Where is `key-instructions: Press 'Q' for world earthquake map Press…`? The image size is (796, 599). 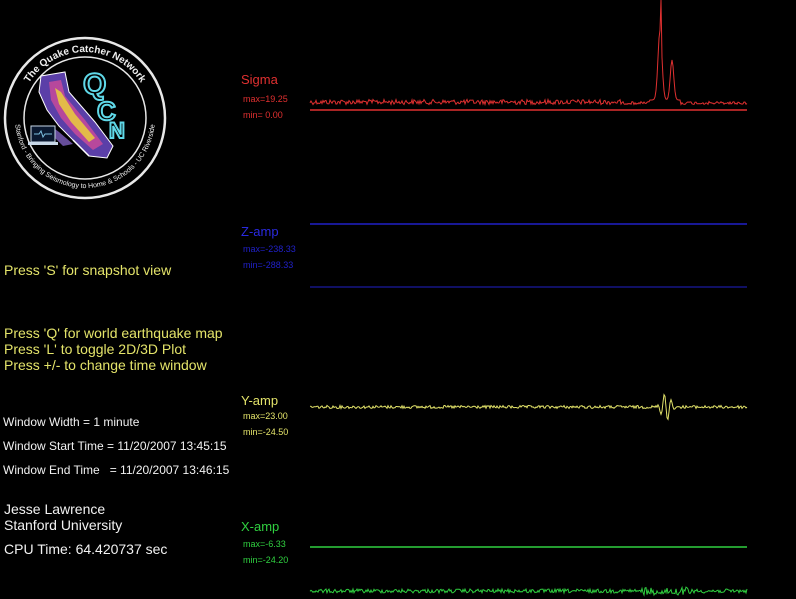 key-instructions: Press 'Q' for world earthquake map Press… is located at coordinates (113, 349).